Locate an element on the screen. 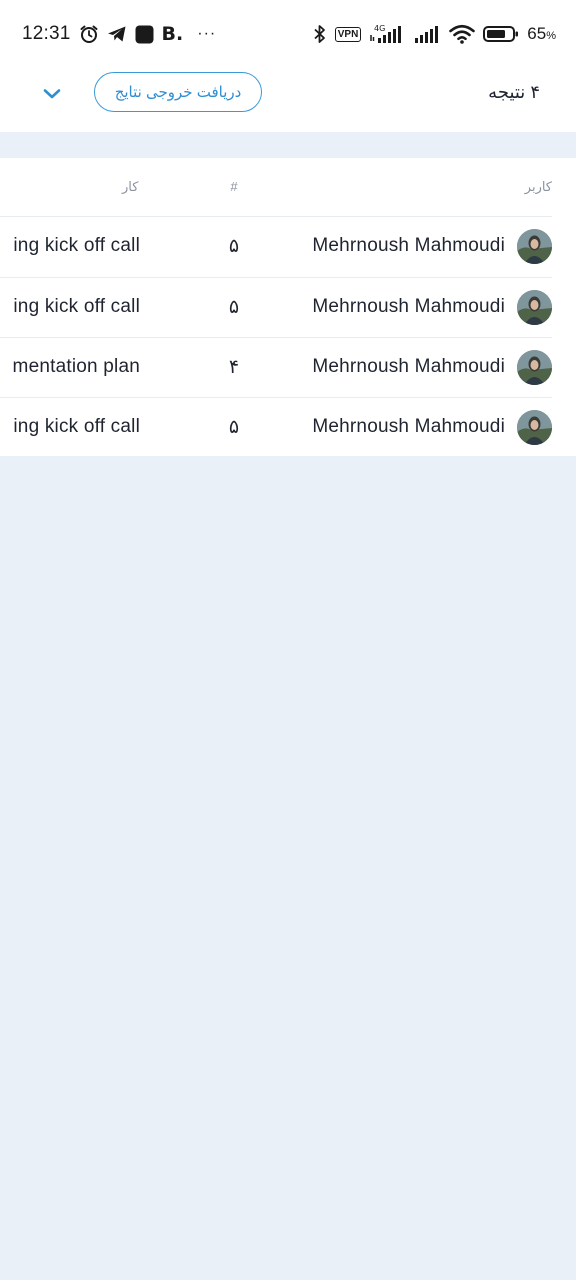 The image size is (576, 1280). mobile-signal-4g-icon: 4G is located at coordinates (387, 34).